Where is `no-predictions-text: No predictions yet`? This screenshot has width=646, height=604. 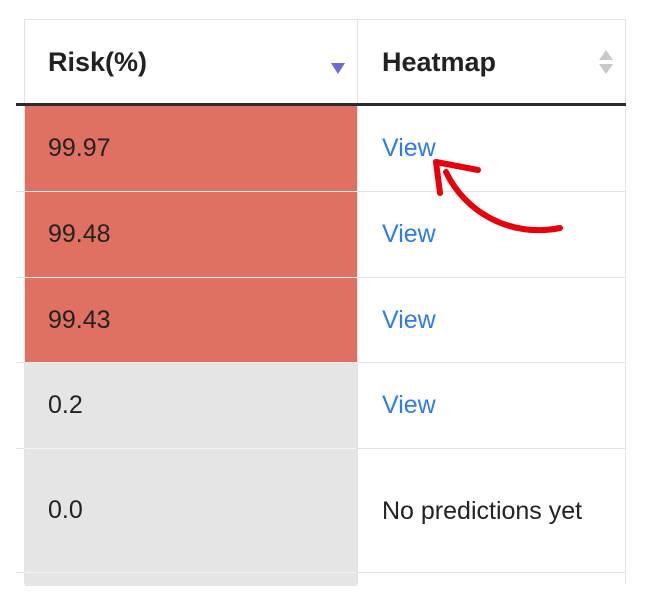
no-predictions-text: No predictions yet is located at coordinates (482, 510).